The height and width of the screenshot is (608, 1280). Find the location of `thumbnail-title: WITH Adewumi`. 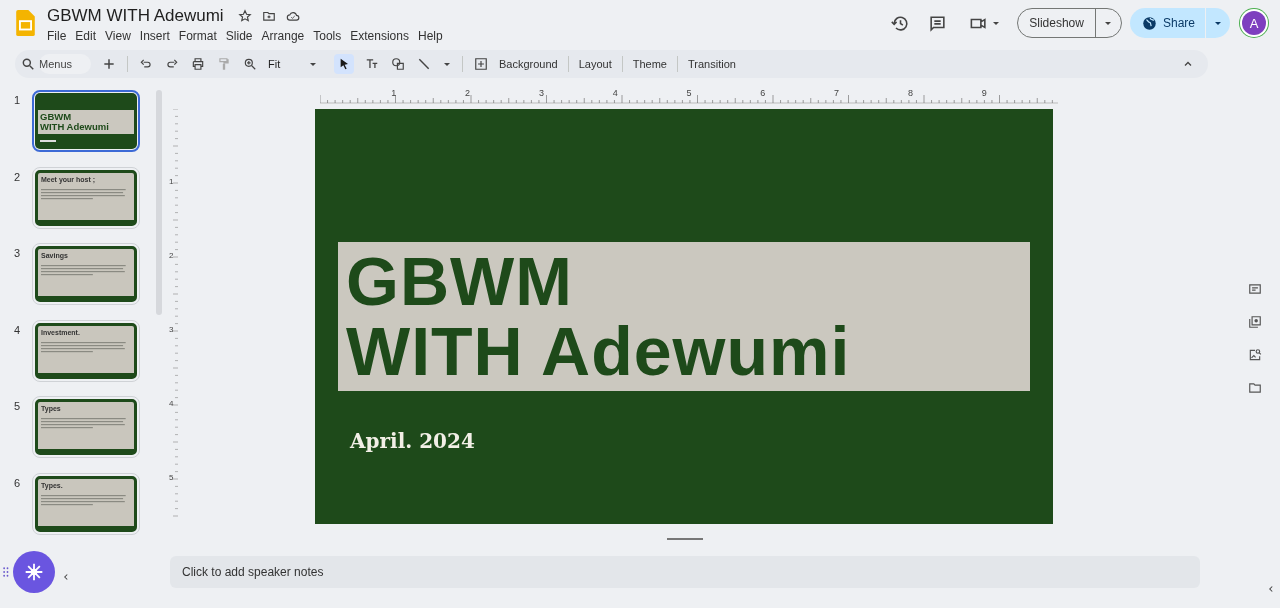

thumbnail-title: WITH Adewumi is located at coordinates (75, 127).